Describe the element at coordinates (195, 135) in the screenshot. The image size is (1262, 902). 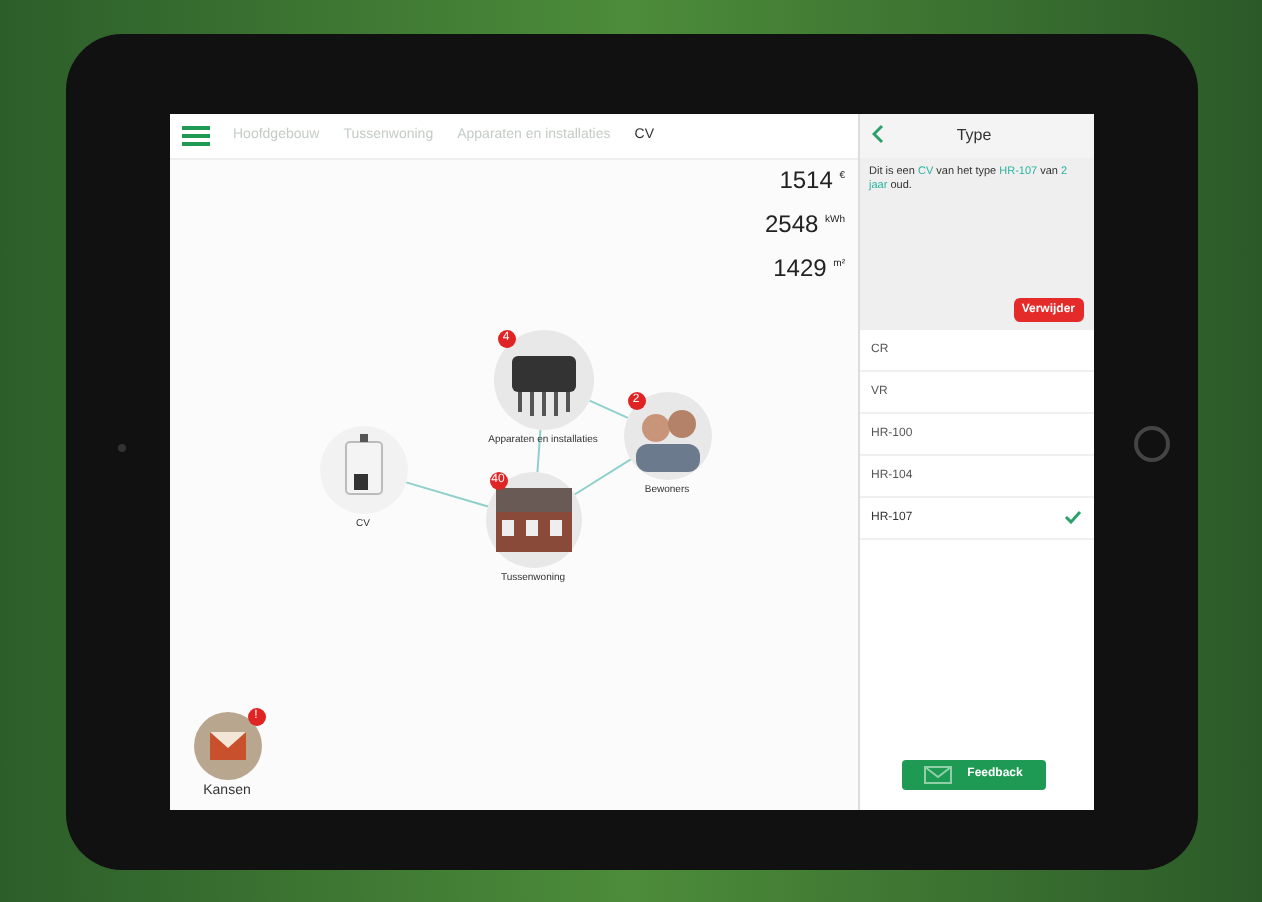
I see `menu-icon` at that location.